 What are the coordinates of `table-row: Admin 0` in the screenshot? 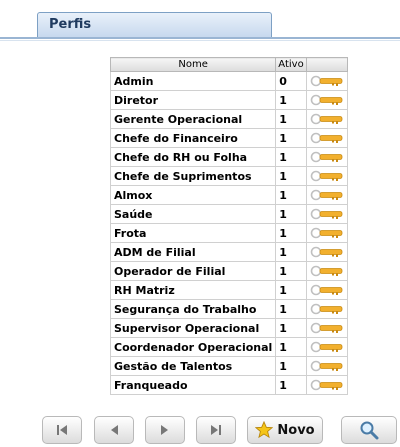 It's located at (228, 81).